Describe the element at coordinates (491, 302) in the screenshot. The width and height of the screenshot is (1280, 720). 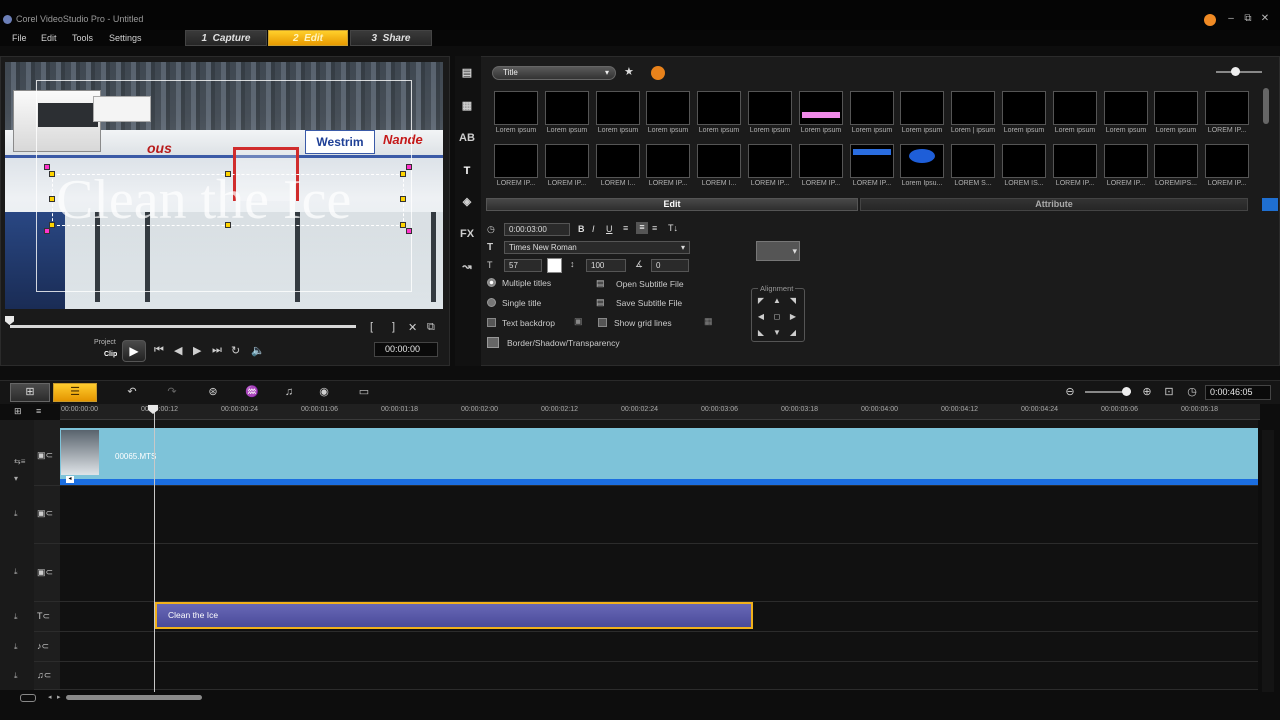
I see `single-title-radio` at that location.